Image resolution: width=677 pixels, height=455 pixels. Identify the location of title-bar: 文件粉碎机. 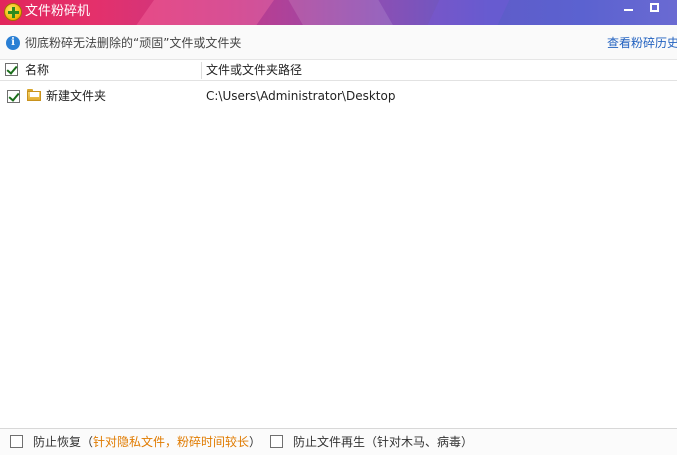
(338, 12).